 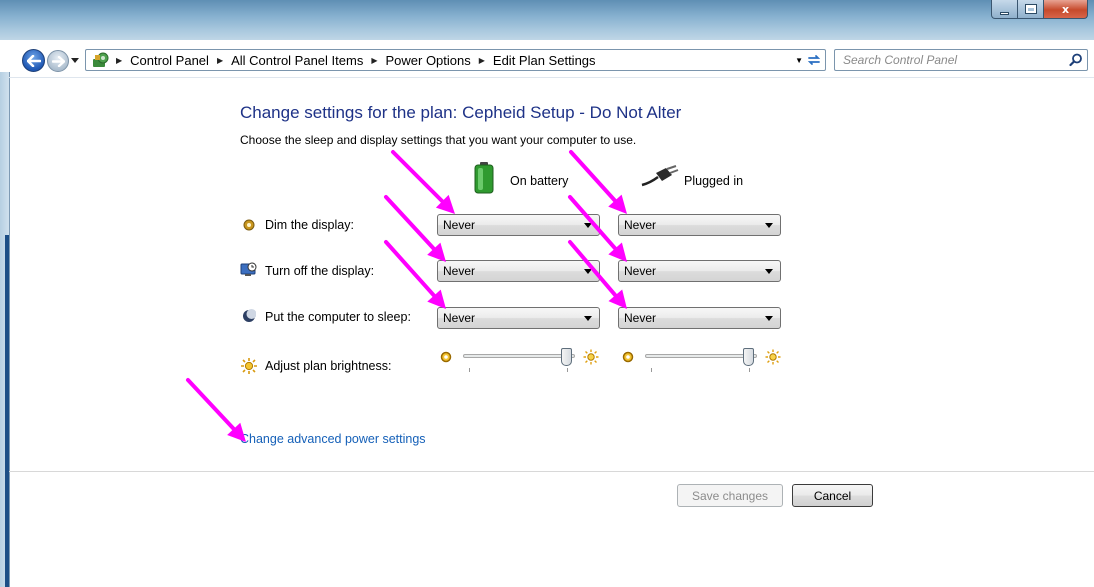 I want to click on refresh-button, so click(x=814, y=60).